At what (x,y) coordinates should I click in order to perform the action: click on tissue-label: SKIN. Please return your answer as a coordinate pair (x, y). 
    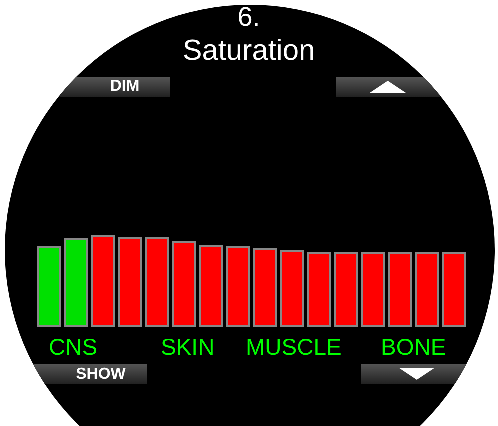
    Looking at the image, I should click on (188, 347).